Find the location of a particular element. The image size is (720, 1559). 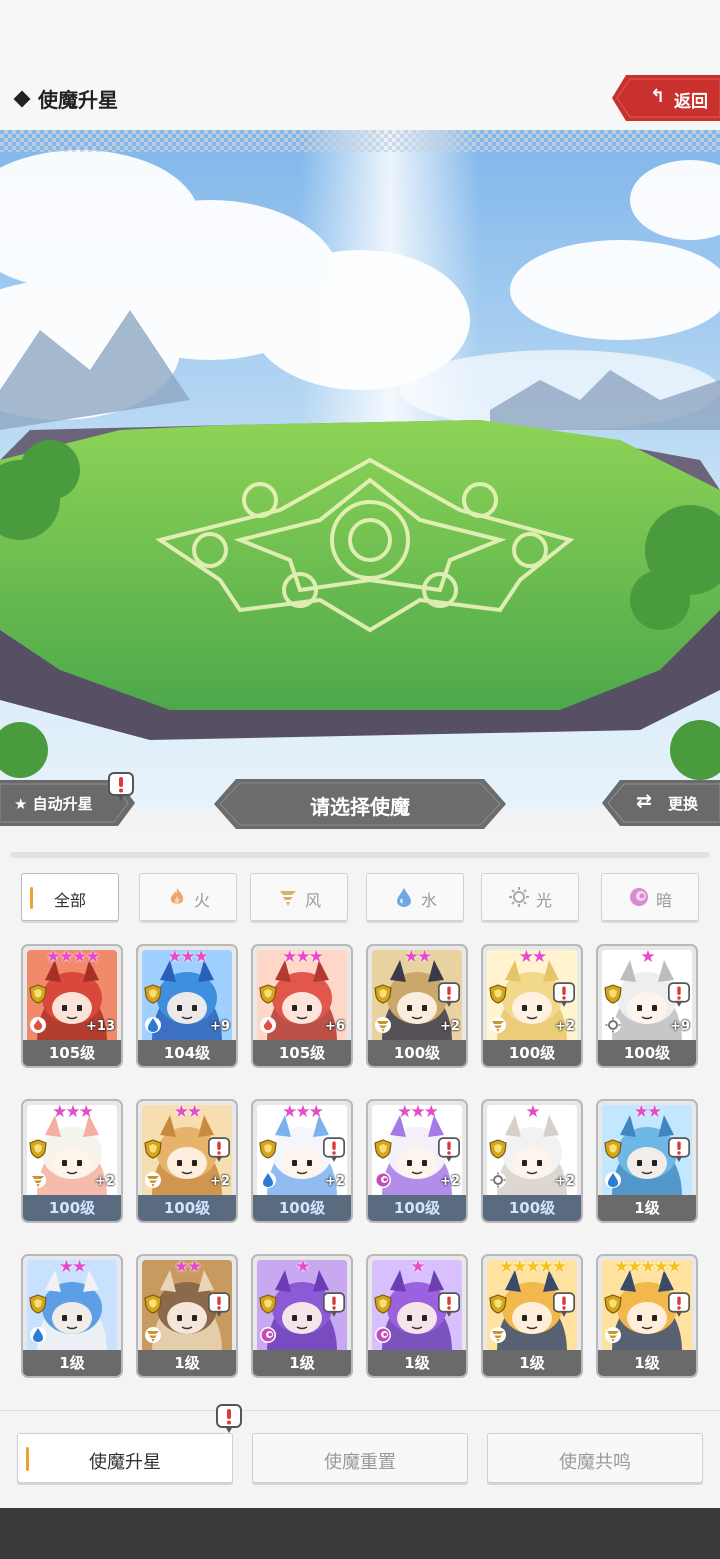

swap-arrows-icon: ⇄ is located at coordinates (644, 801).